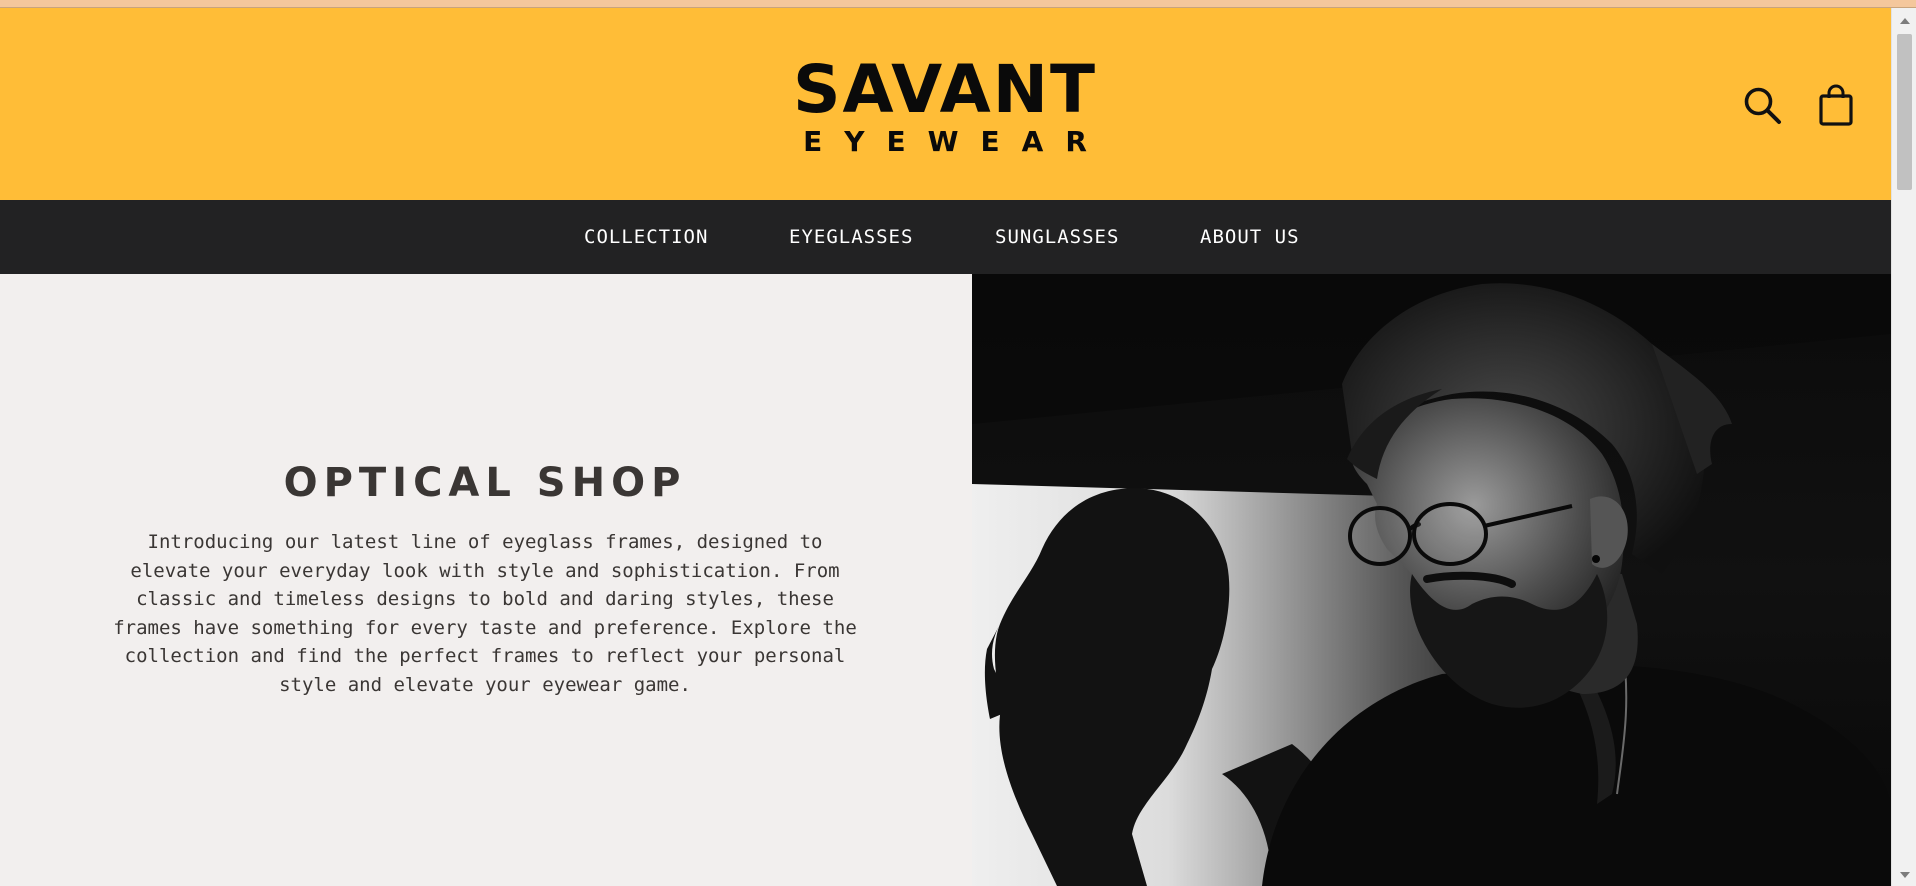  What do you see at coordinates (1903, 447) in the screenshot?
I see `page-scrollbar` at bounding box center [1903, 447].